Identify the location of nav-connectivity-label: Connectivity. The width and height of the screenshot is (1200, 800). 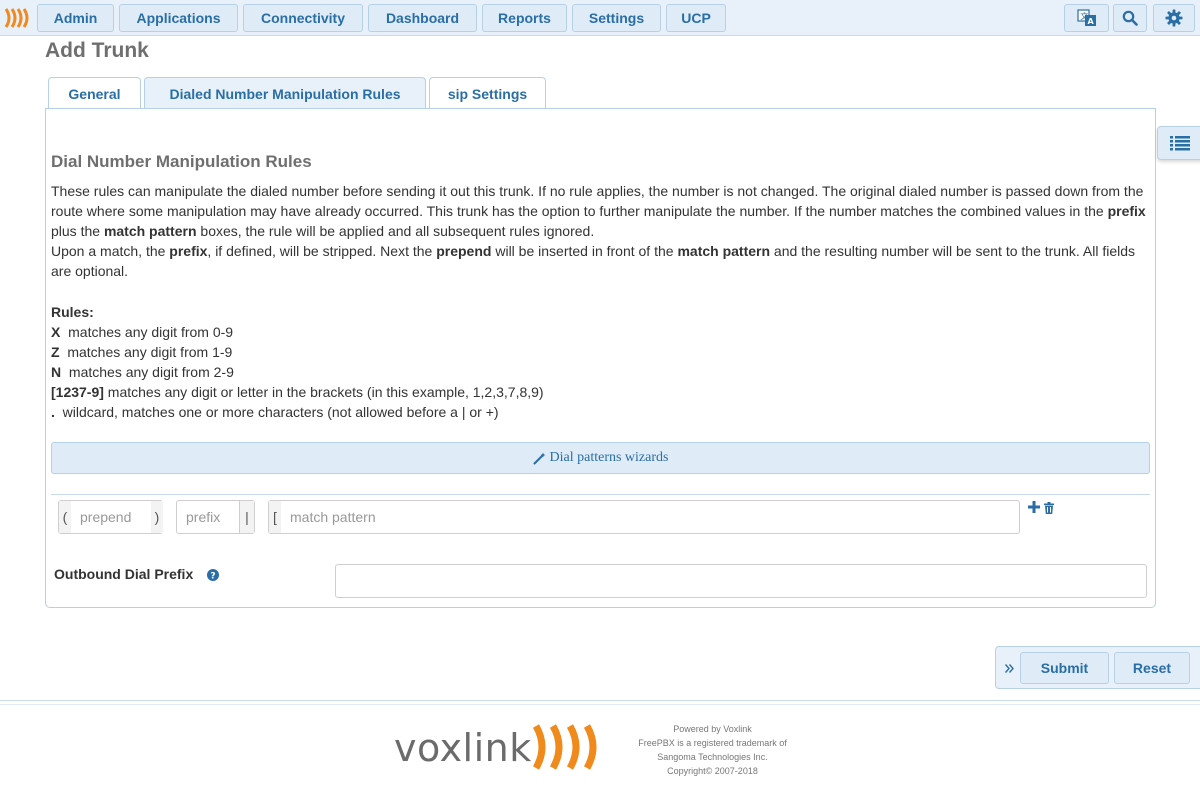
(302, 18).